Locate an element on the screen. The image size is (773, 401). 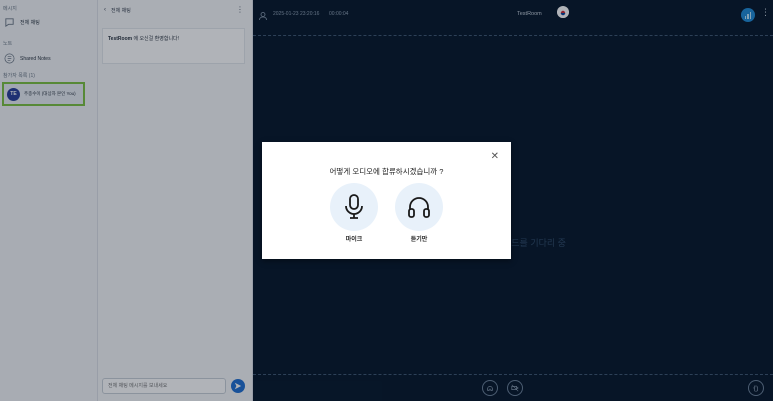
join-audio-modal: ✕ 어떻게 오디오에 합류하시겠습니까 ? 마이크 듣기만 is located at coordinates (386, 200).